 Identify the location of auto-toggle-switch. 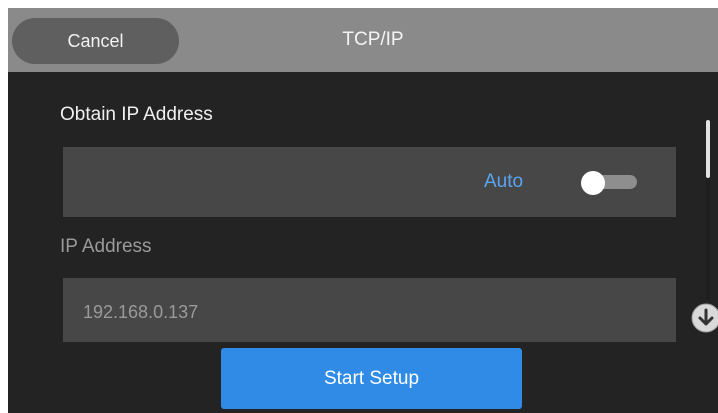
(610, 183).